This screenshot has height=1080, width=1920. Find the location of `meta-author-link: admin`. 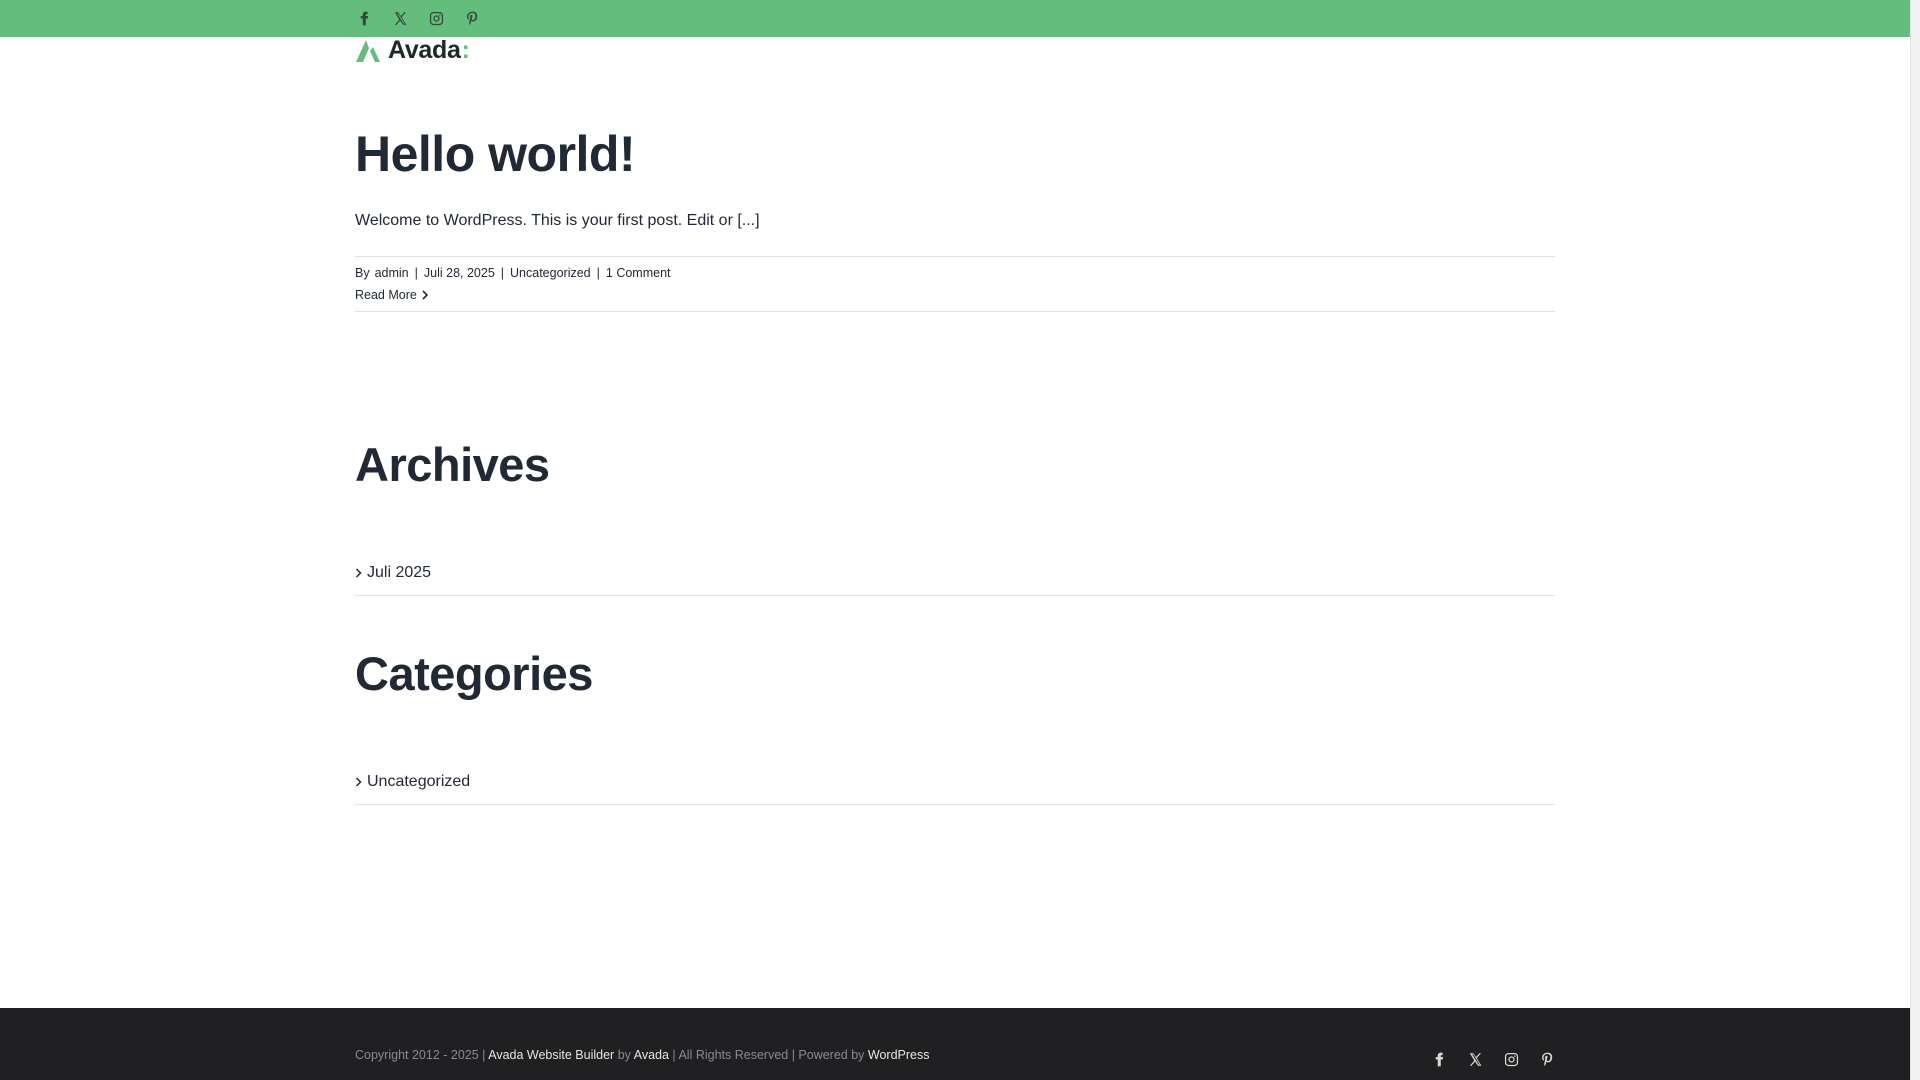

meta-author-link: admin is located at coordinates (392, 273).